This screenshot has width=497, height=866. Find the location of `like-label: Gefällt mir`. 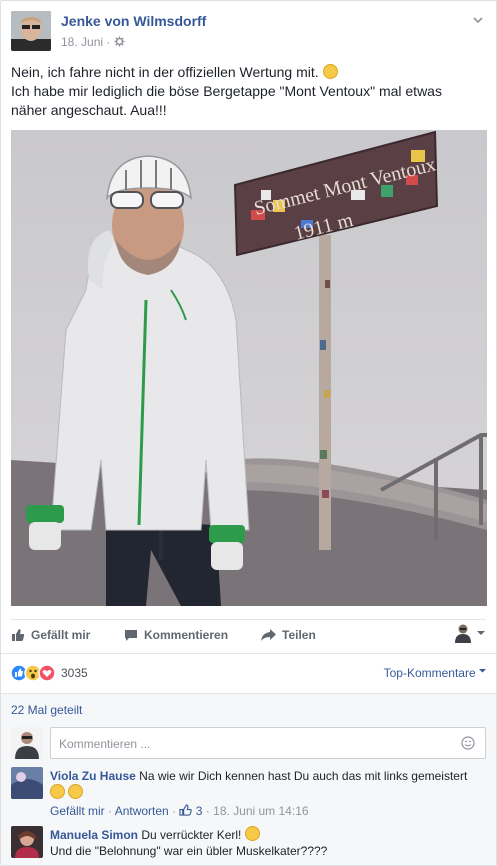

like-label: Gefällt mir is located at coordinates (61, 635).